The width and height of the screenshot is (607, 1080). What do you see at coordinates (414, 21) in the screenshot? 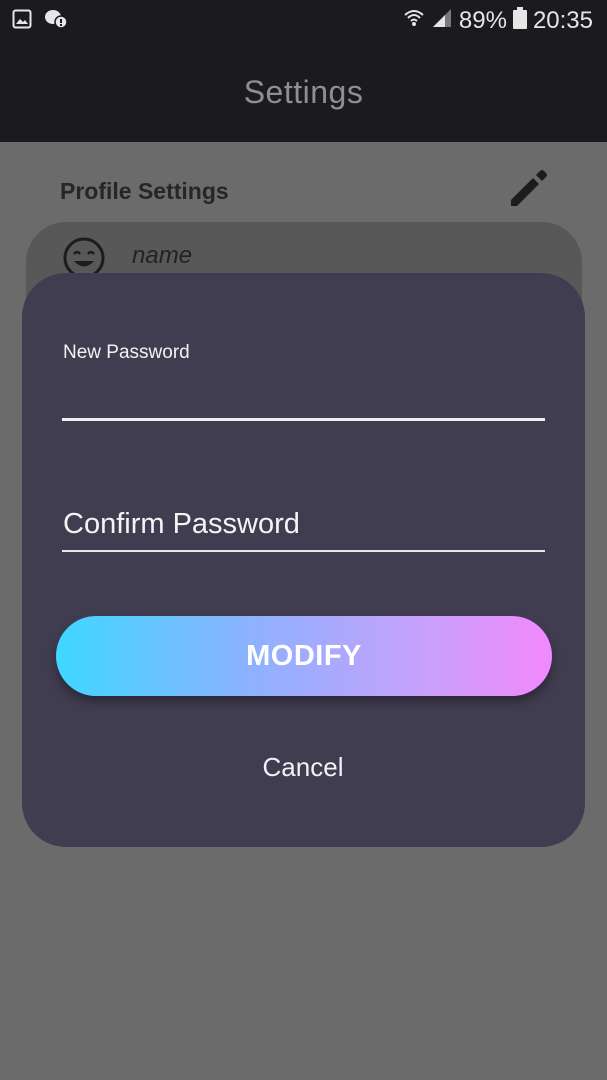
I see `wifi-icon` at bounding box center [414, 21].